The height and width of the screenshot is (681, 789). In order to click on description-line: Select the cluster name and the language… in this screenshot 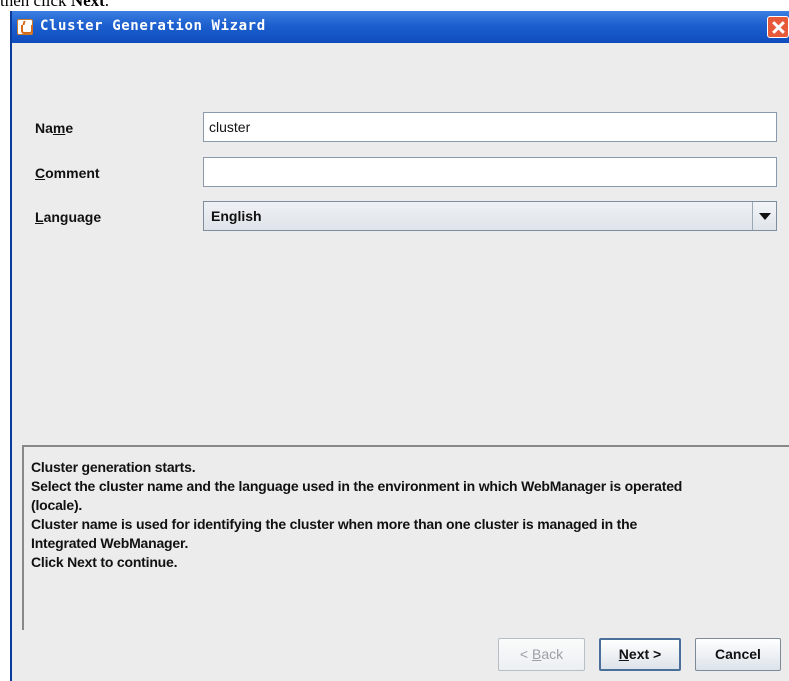, I will do `click(357, 486)`.